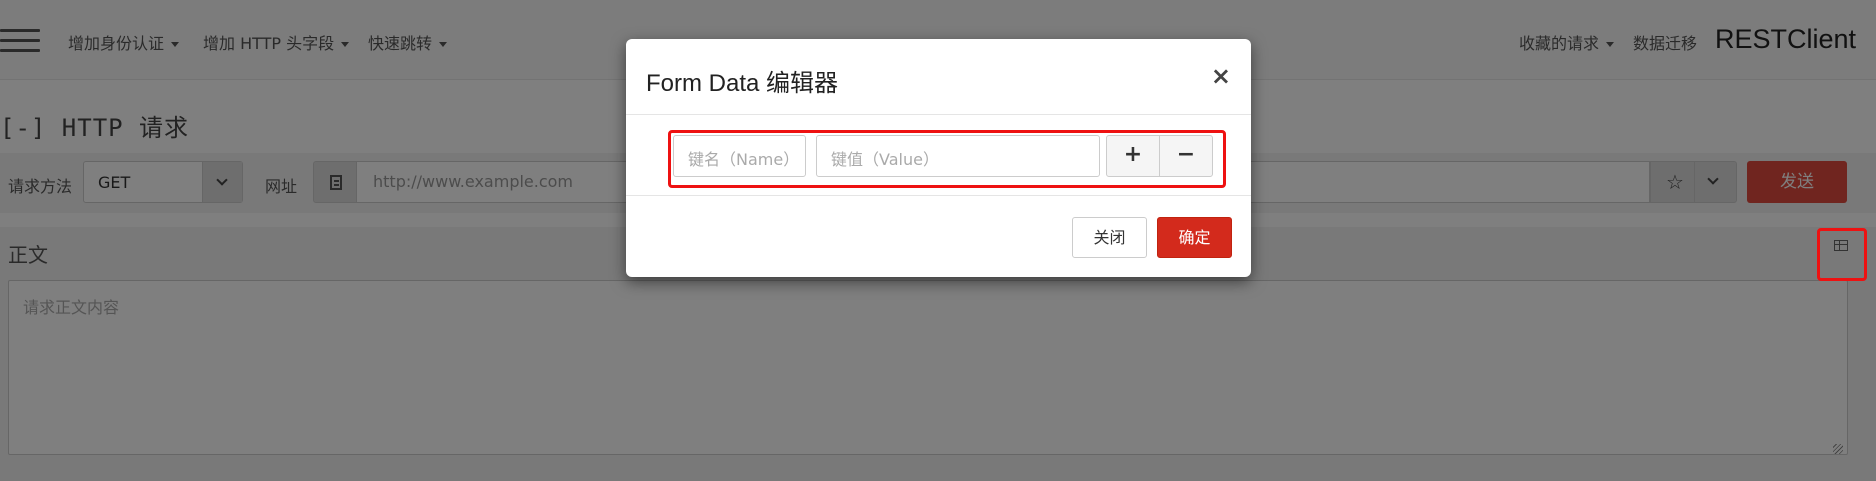 This screenshot has width=1876, height=481. I want to click on modal-header: Form Data 编辑器 ×, so click(938, 77).